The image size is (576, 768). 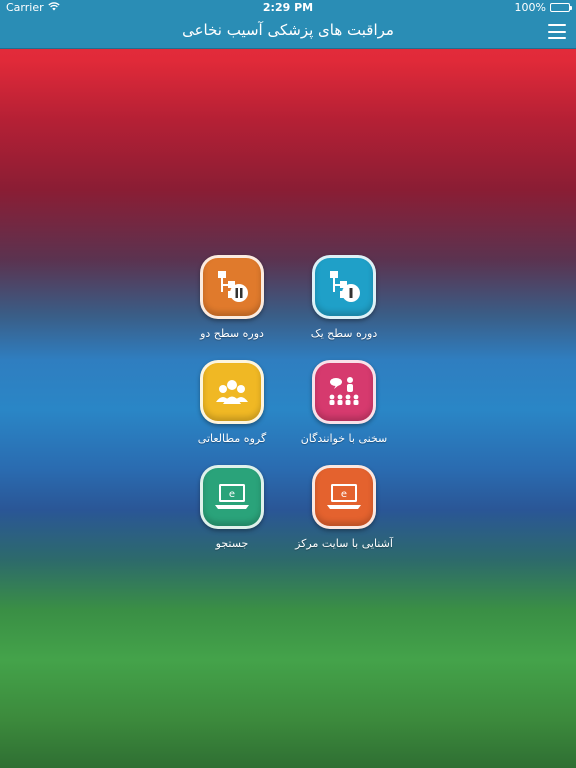 I want to click on tile-label: دوره سطح یک, so click(x=344, y=333).